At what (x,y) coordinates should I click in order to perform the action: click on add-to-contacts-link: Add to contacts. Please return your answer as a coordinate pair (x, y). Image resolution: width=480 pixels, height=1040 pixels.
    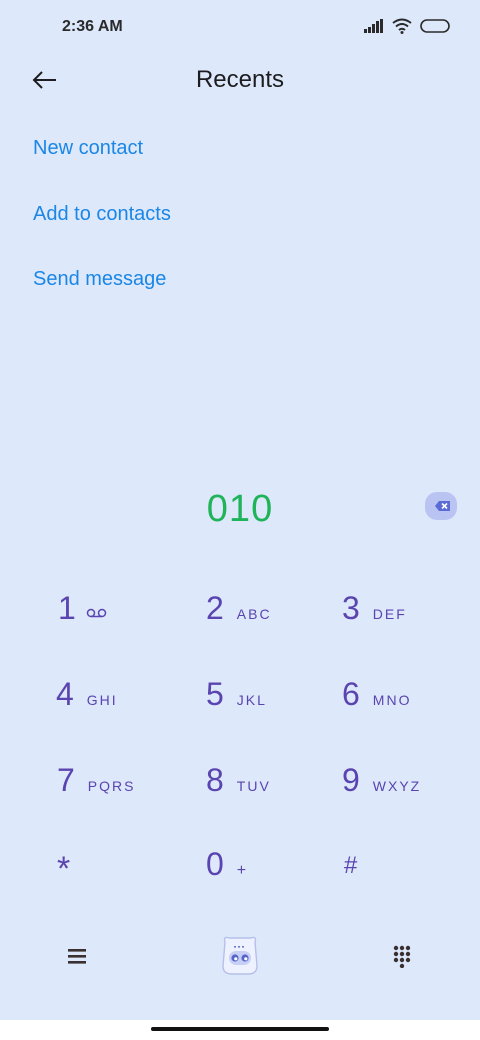
    Looking at the image, I should click on (102, 214).